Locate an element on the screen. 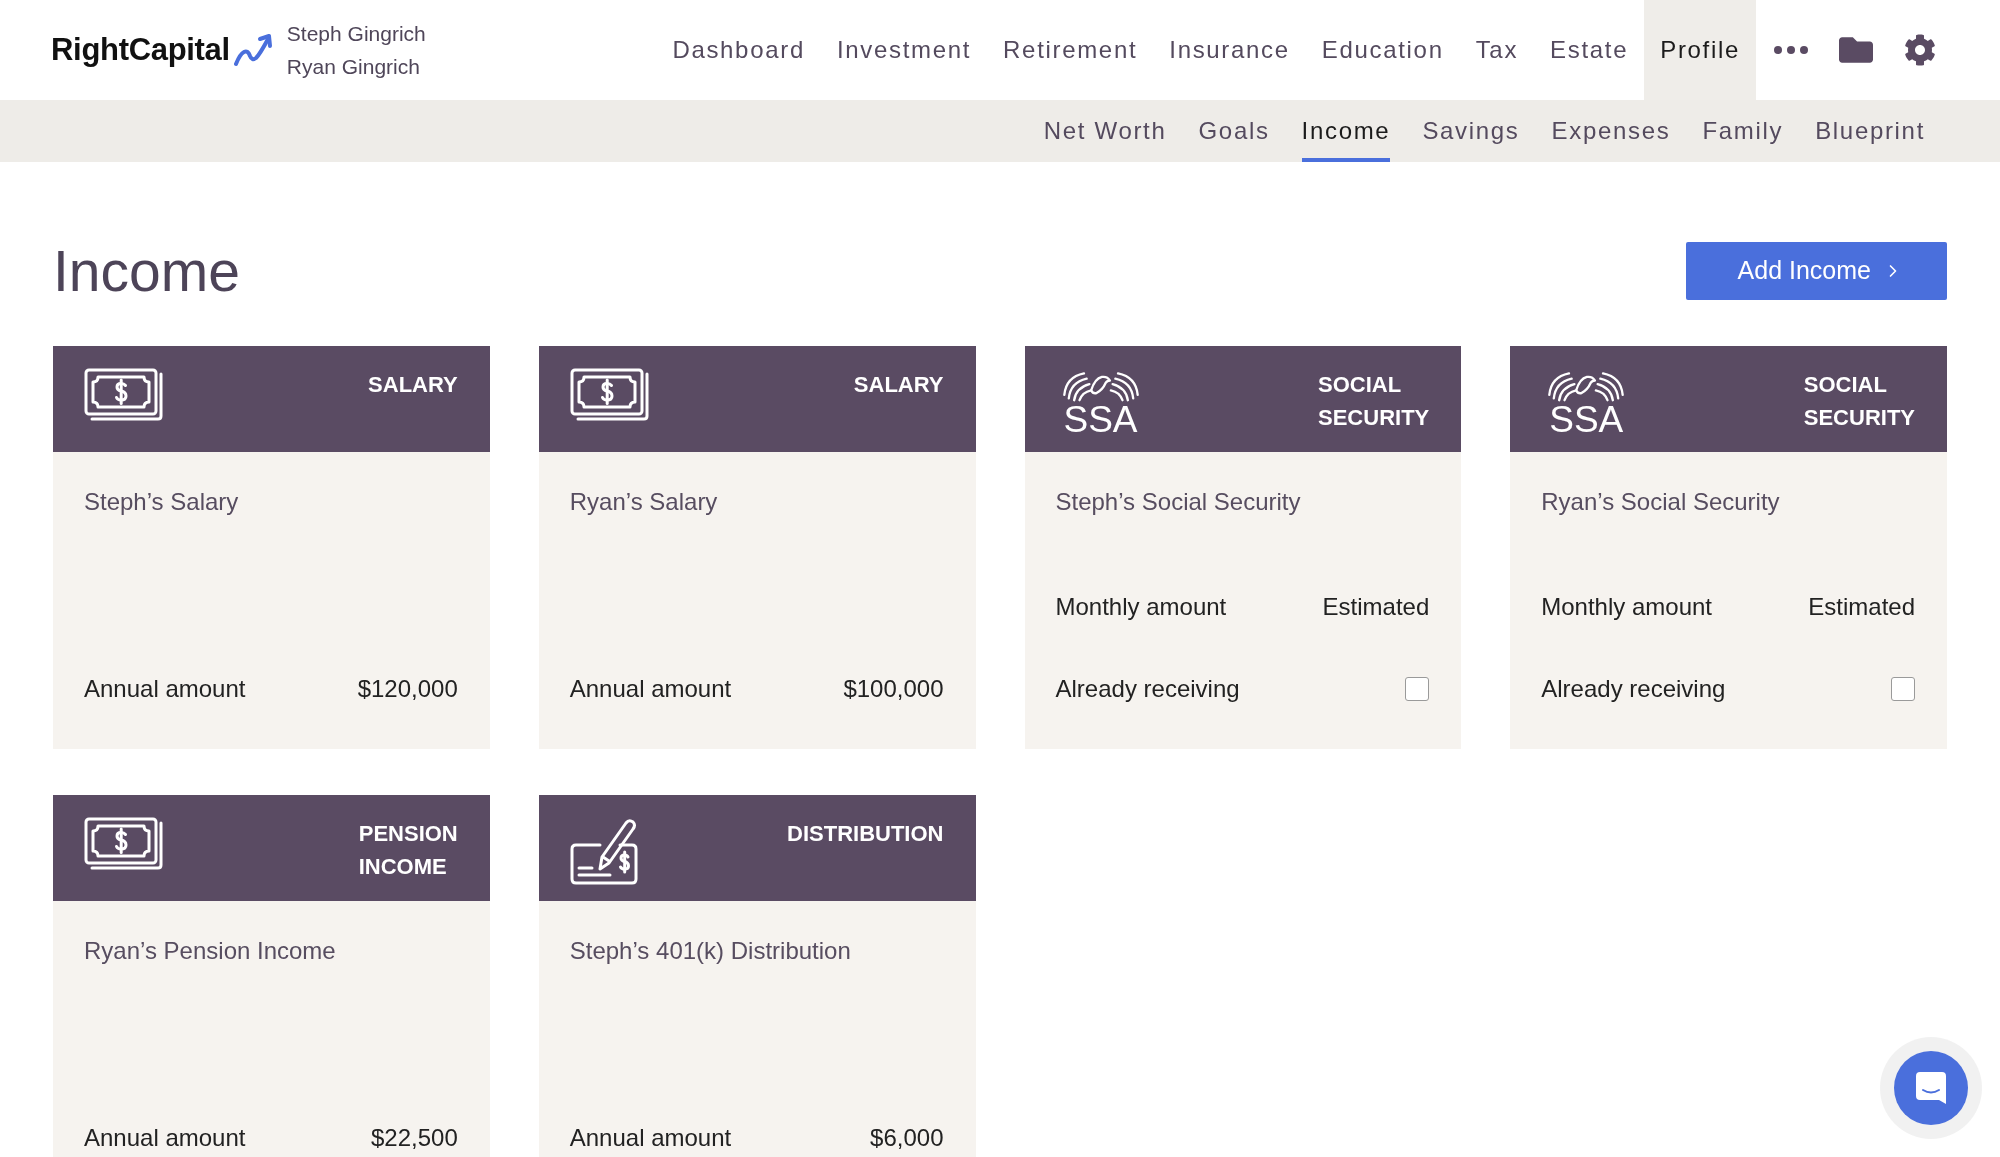 This screenshot has height=1157, width=2000. nav-tab: Profile is located at coordinates (1700, 50).